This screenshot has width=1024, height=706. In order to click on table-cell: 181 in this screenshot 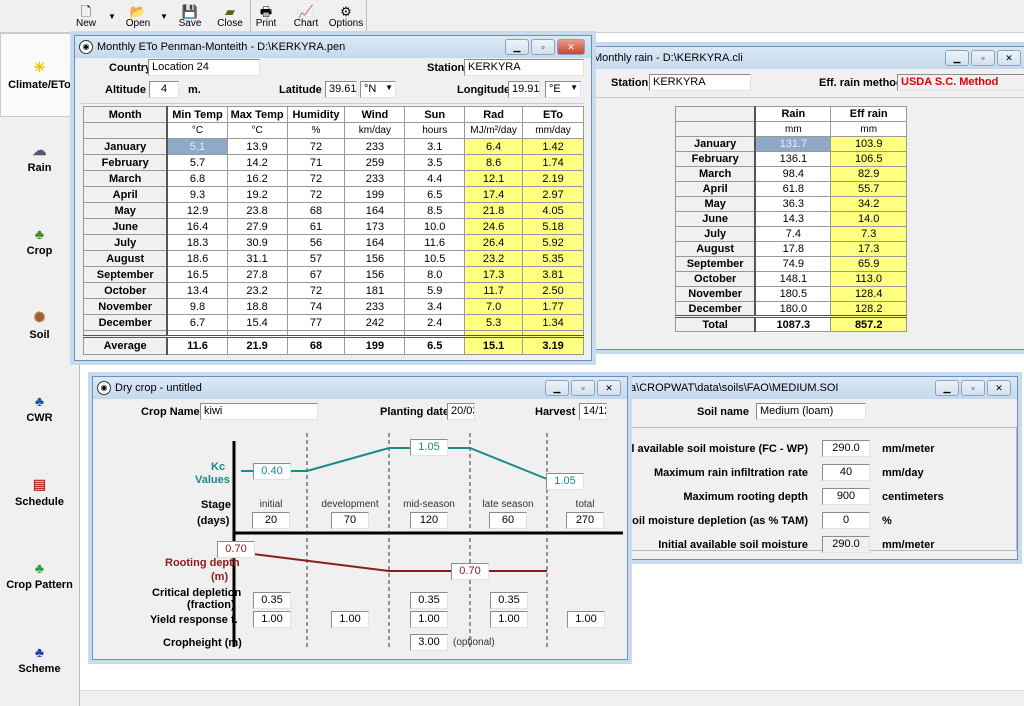, I will do `click(375, 290)`.